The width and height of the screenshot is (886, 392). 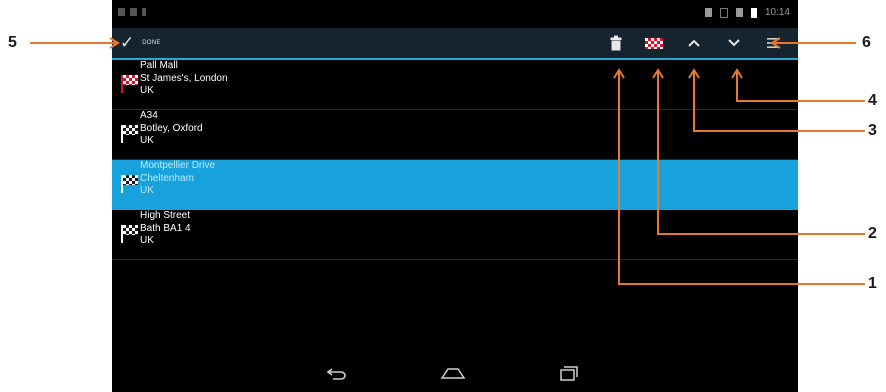 What do you see at coordinates (455, 44) in the screenshot?
I see `action-bar: ✓ DONE` at bounding box center [455, 44].